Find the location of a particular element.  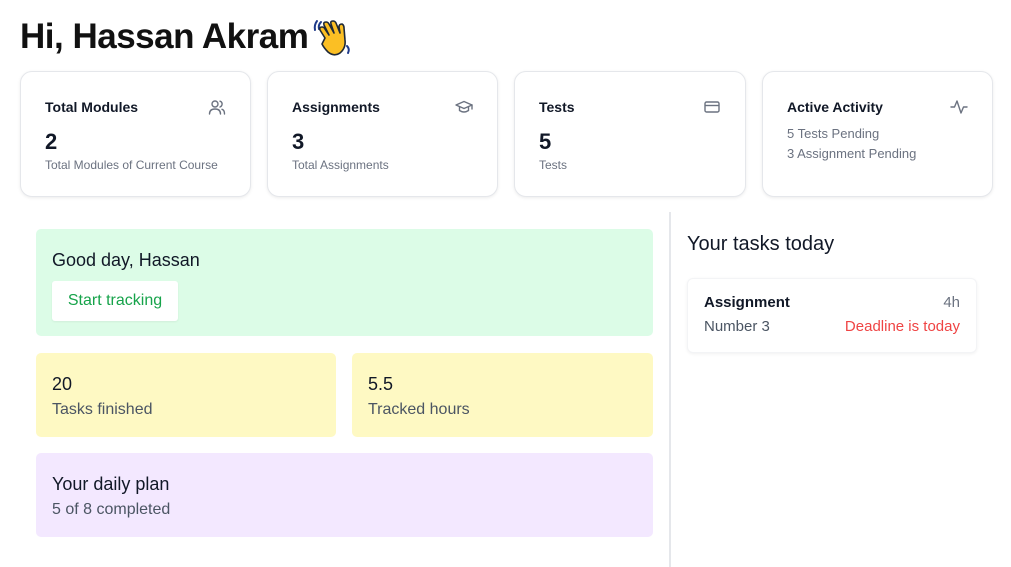

graduation-cap-icon is located at coordinates (464, 107).